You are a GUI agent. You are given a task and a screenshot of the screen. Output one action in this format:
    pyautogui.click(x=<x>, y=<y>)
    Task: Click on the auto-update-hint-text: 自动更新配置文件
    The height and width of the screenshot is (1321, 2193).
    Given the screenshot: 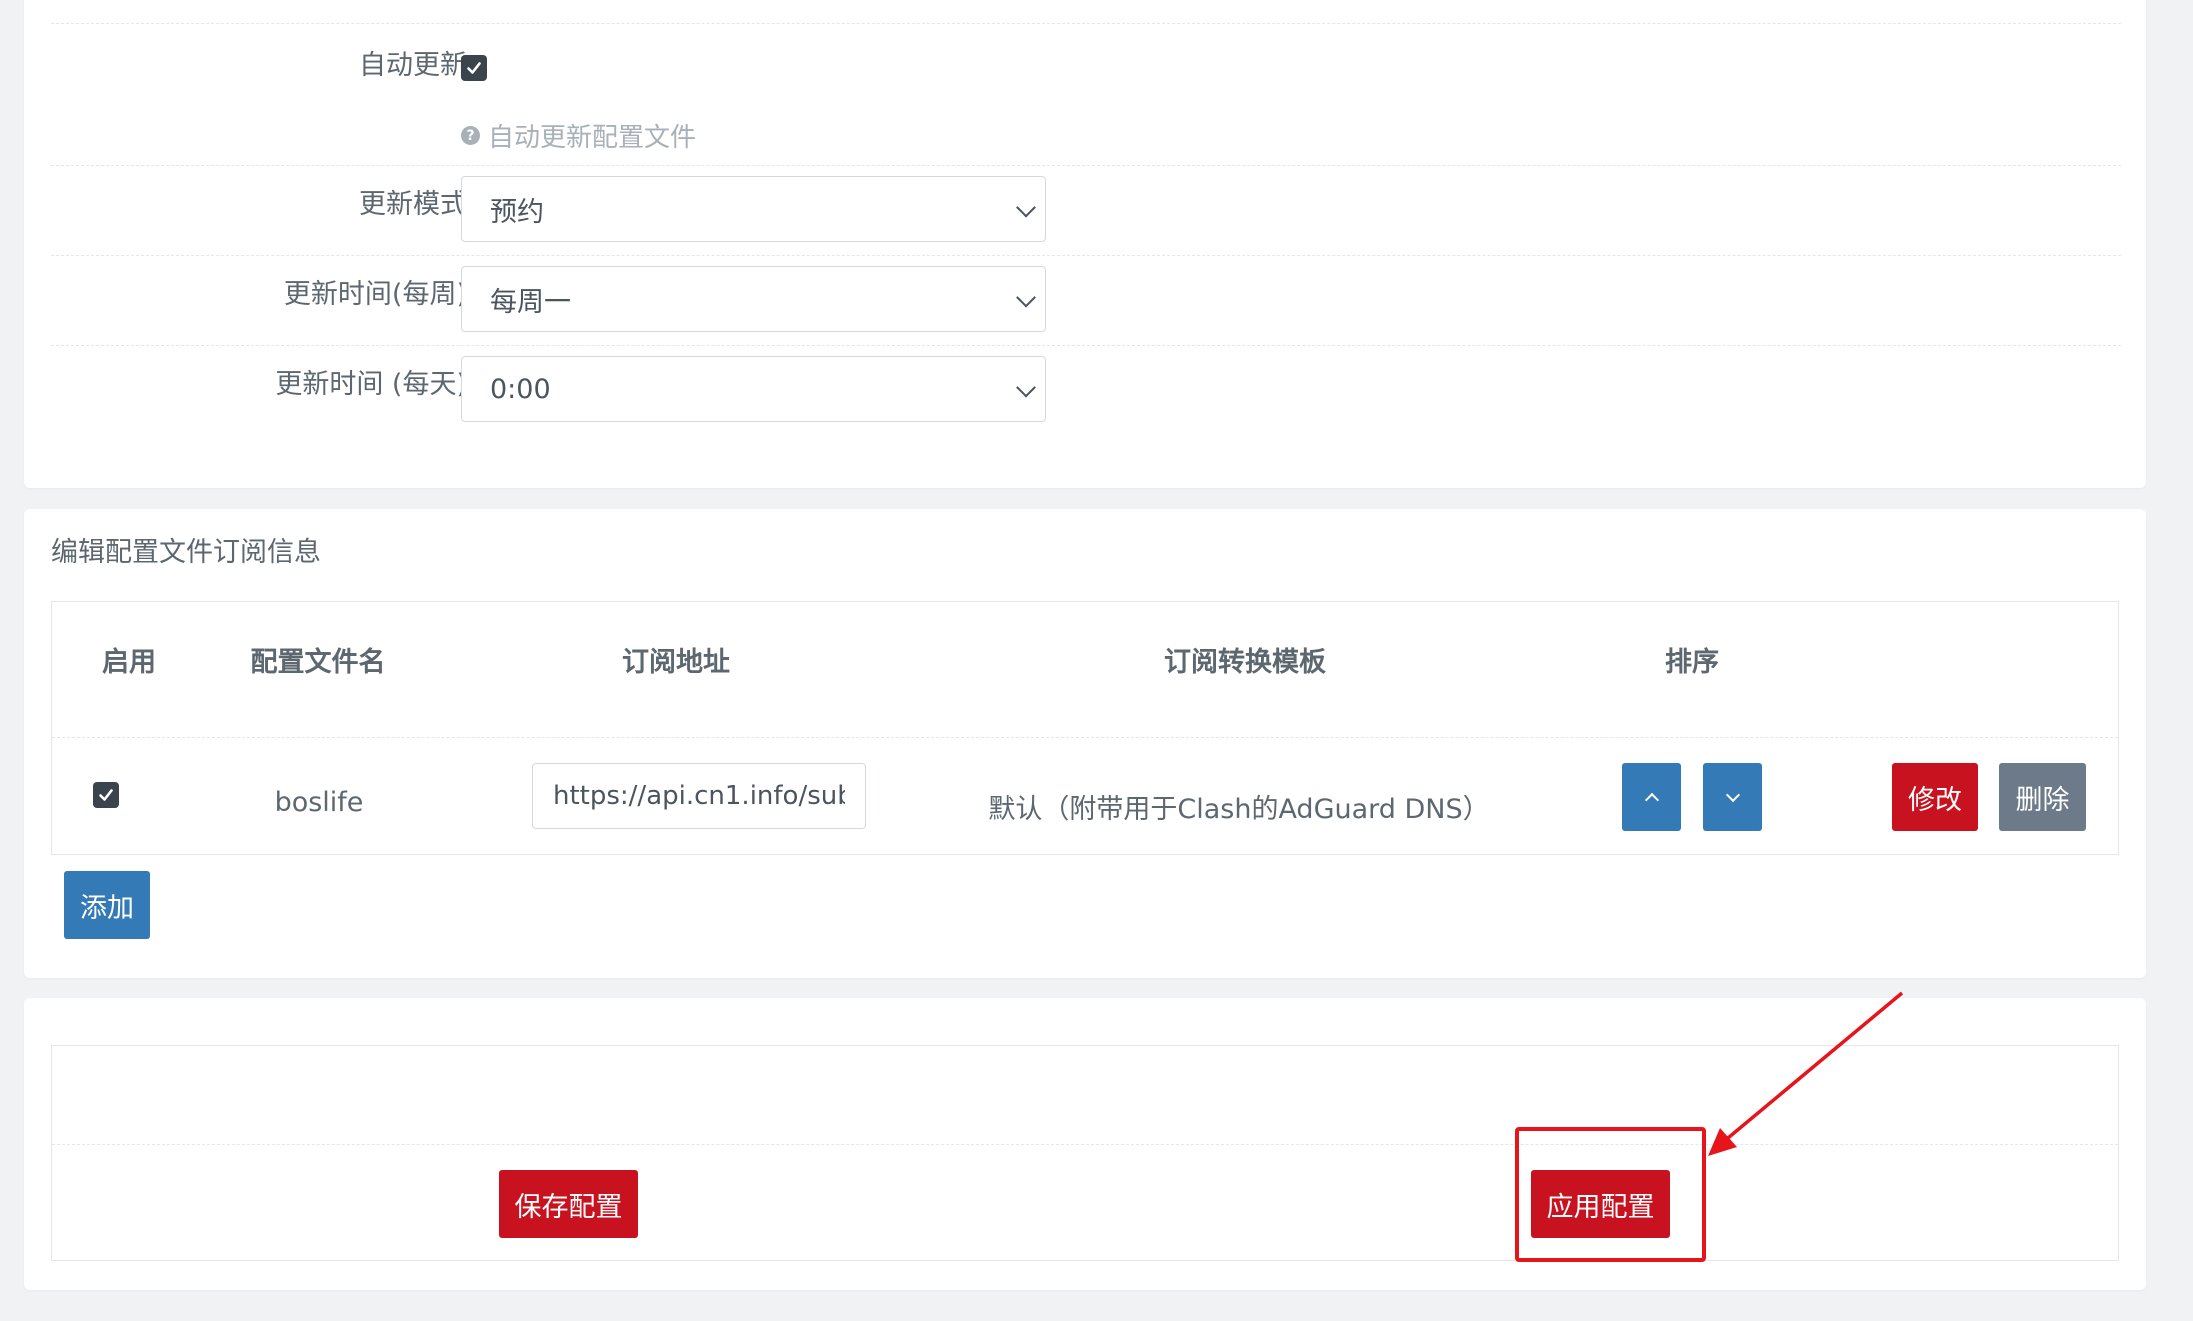 What is the action you would take?
    pyautogui.click(x=592, y=138)
    